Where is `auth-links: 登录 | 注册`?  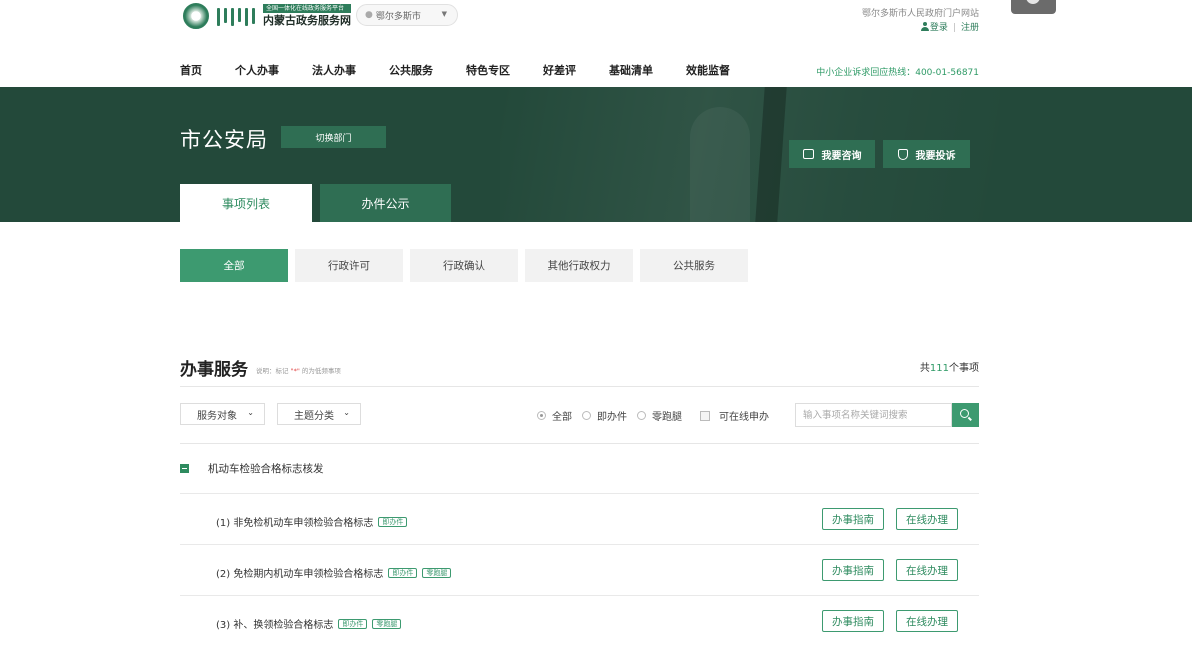 auth-links: 登录 | 注册 is located at coordinates (949, 26).